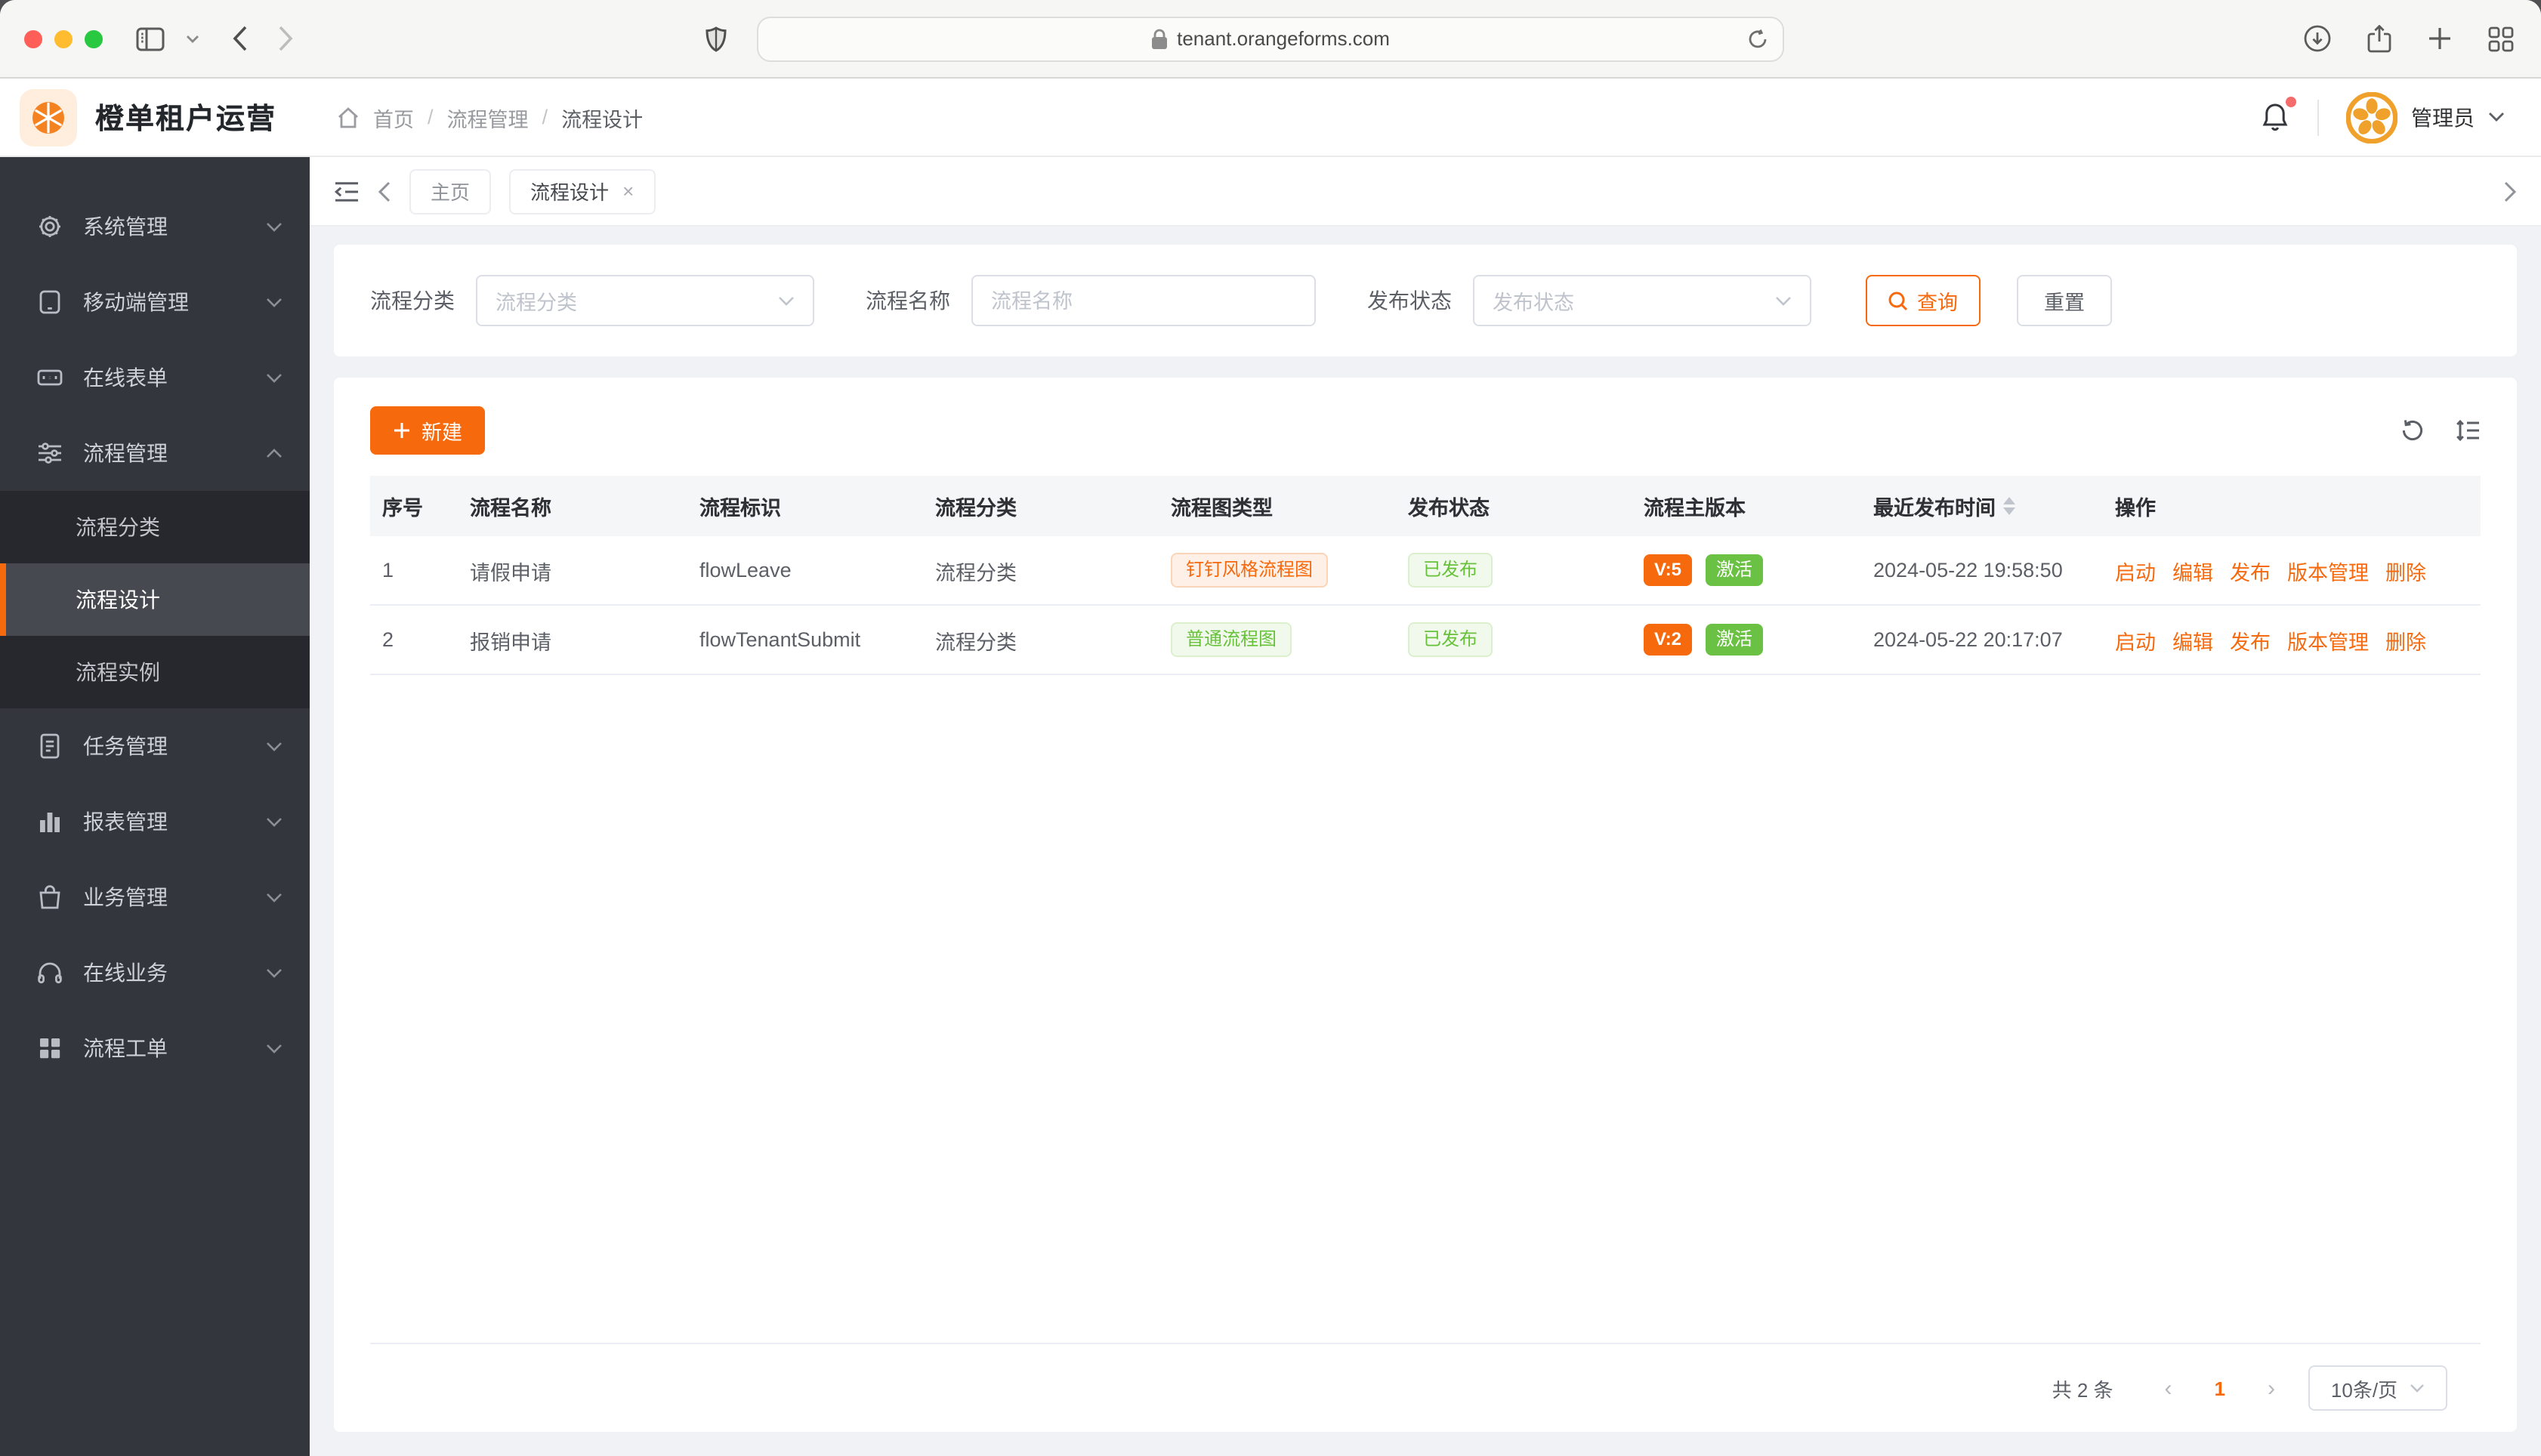 Image resolution: width=2541 pixels, height=1456 pixels. Describe the element at coordinates (628, 191) in the screenshot. I see `close-tab-icon: ×` at that location.